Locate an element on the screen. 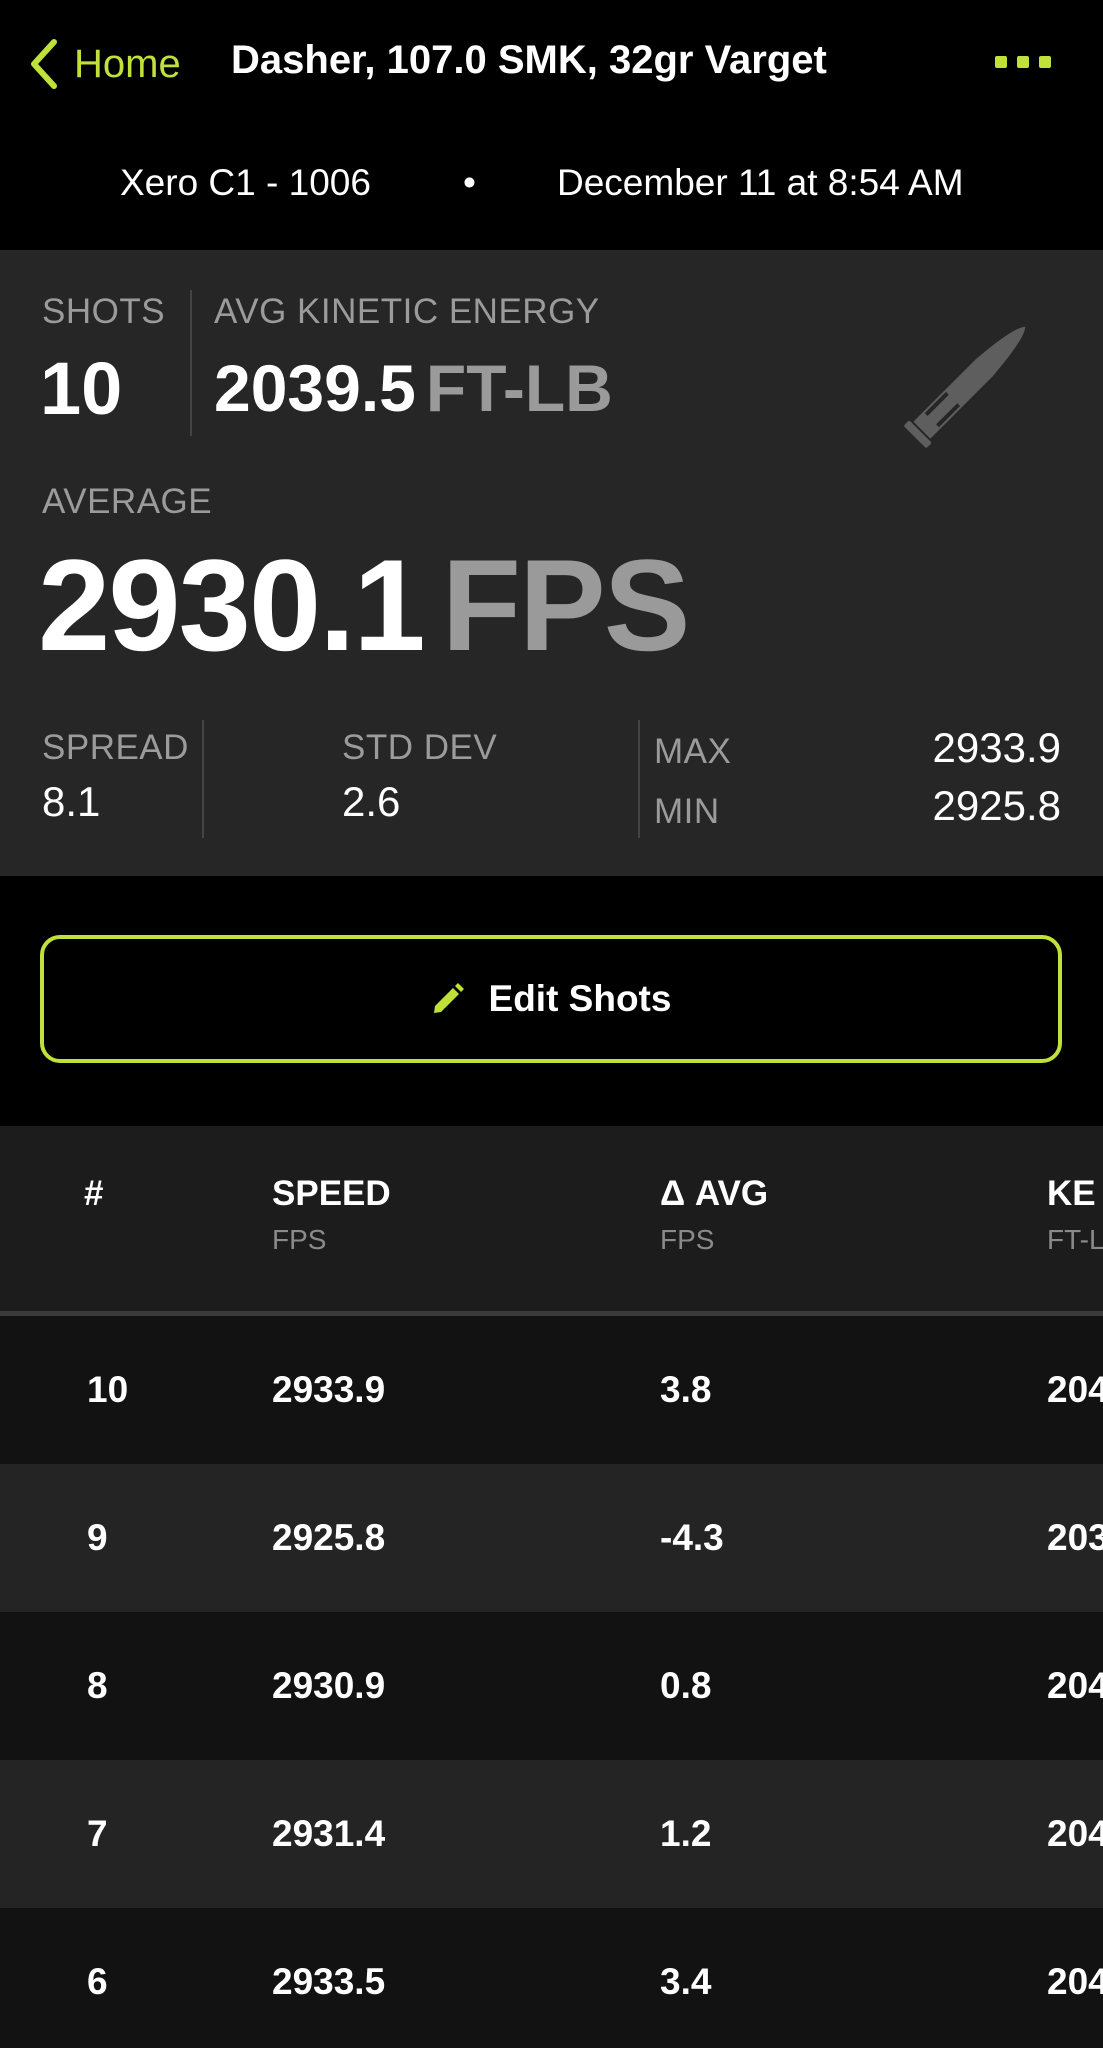  bullet-icon is located at coordinates (965, 387).